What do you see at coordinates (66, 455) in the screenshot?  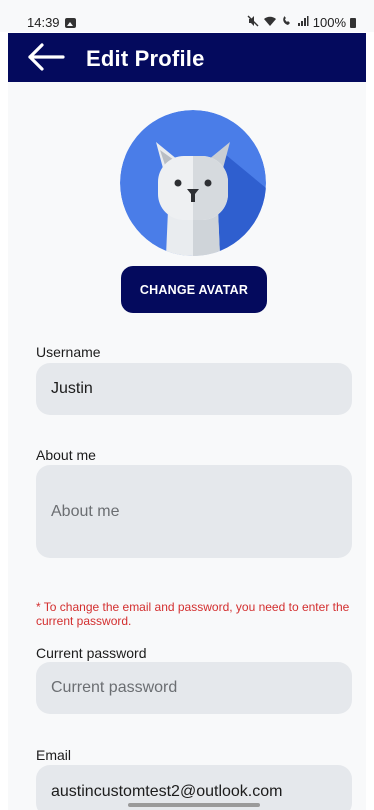 I see `about-me-label: About me` at bounding box center [66, 455].